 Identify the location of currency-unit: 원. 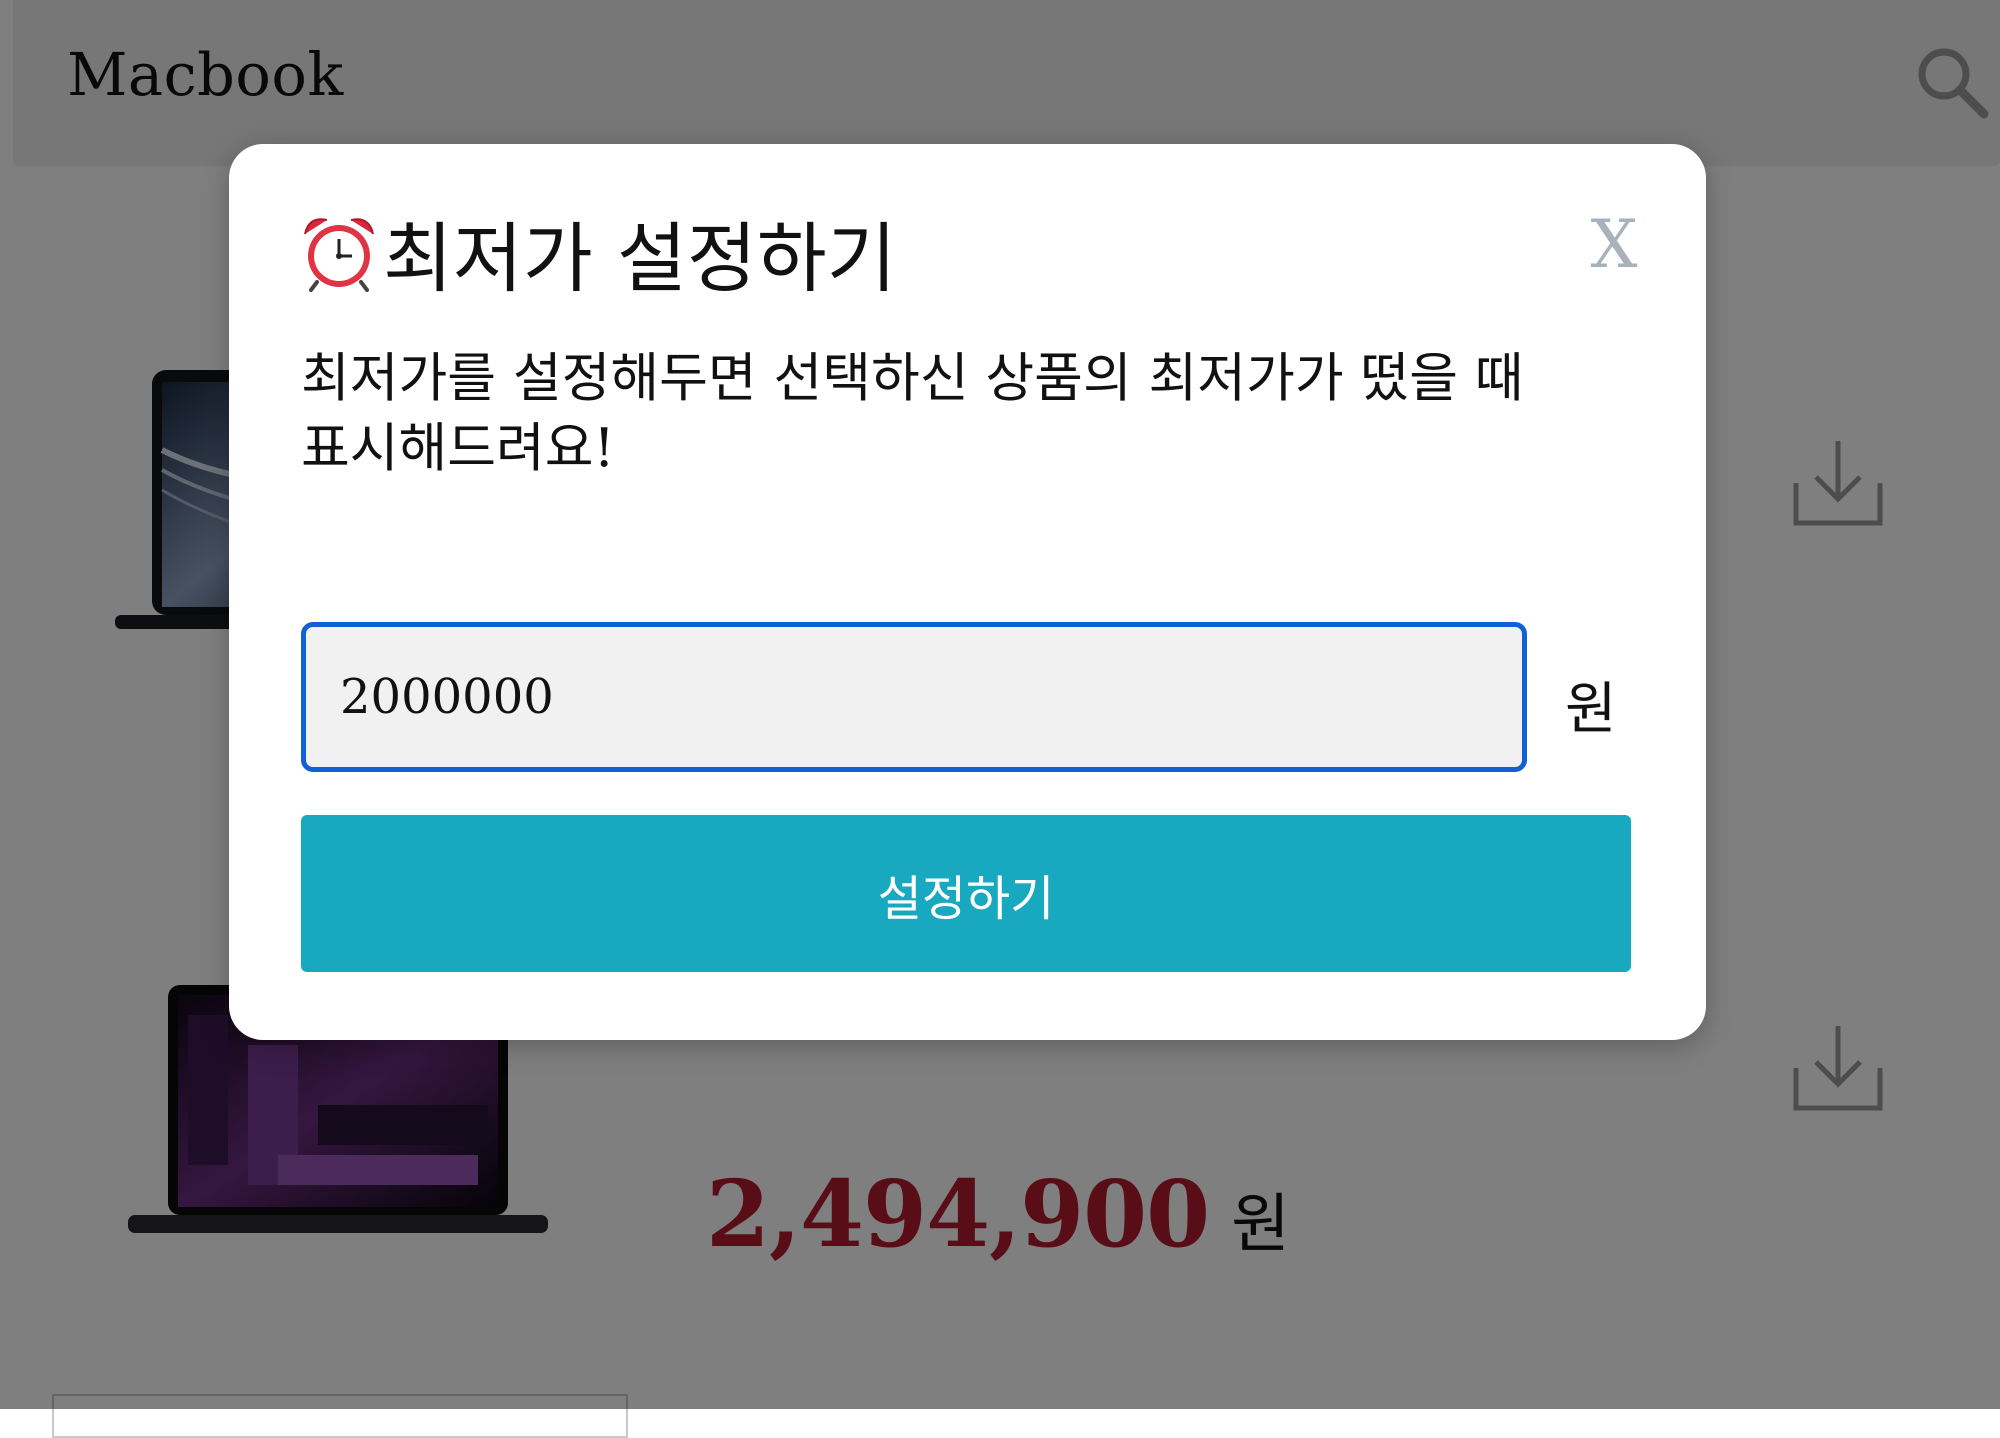
(1591, 709).